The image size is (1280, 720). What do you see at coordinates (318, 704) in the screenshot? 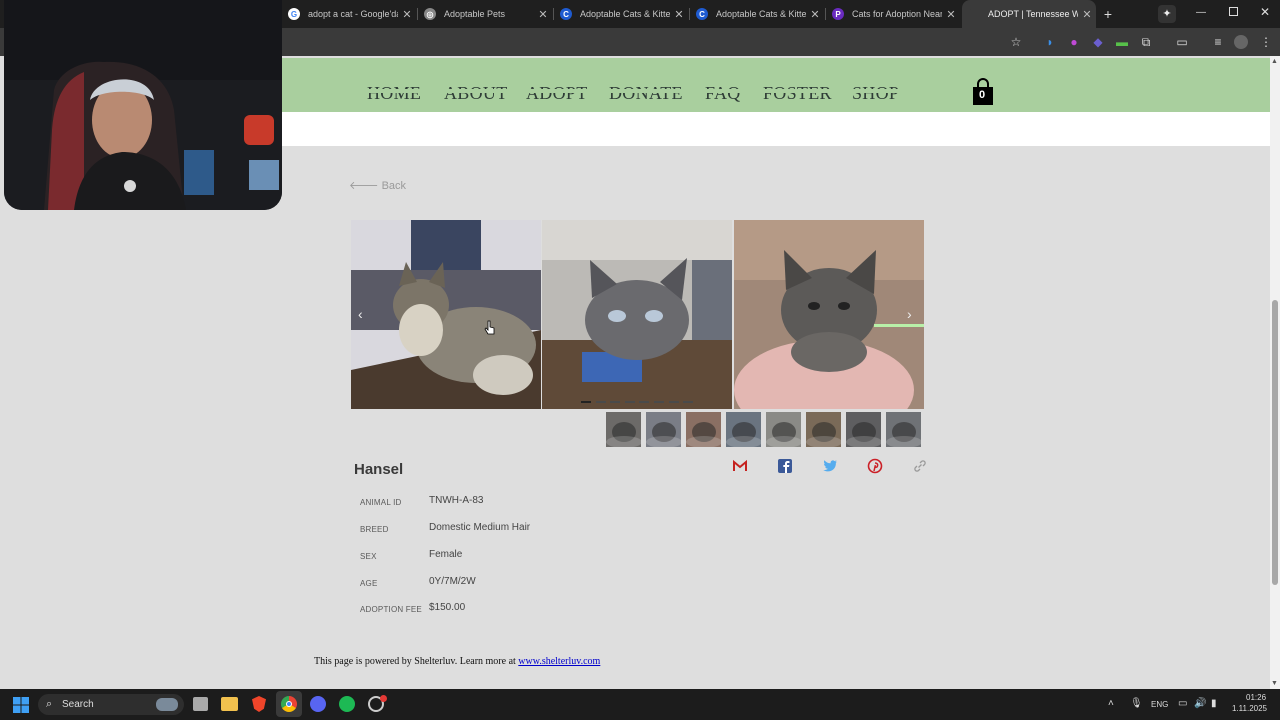
I see `discord-icon` at bounding box center [318, 704].